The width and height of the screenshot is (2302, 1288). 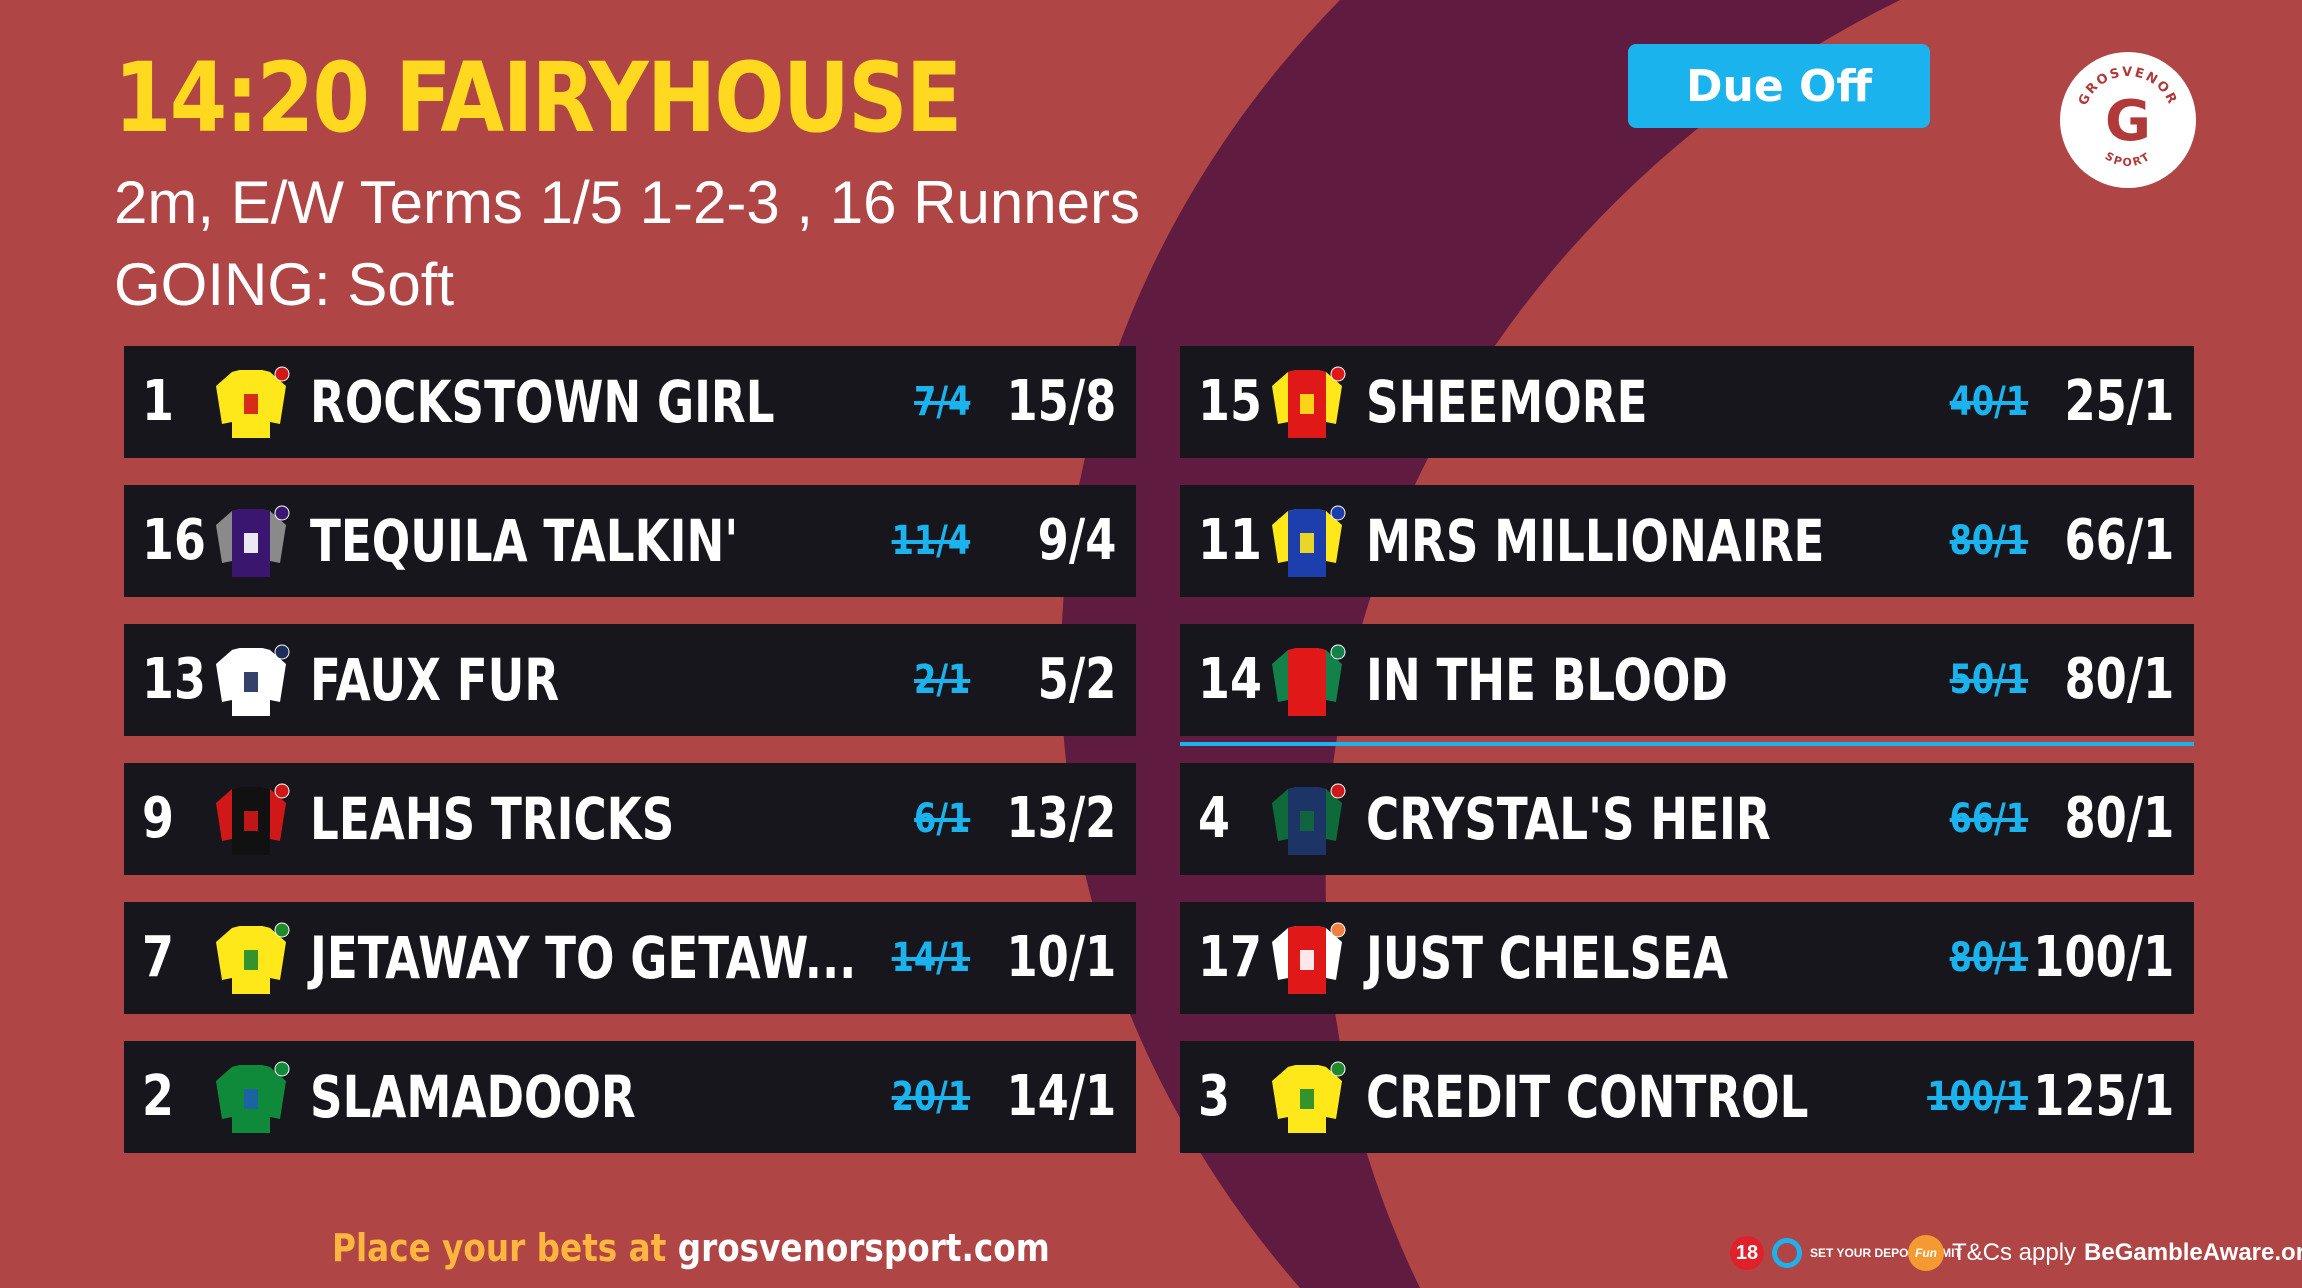 I want to click on runner-name: SHEEMORE, so click(x=1507, y=402).